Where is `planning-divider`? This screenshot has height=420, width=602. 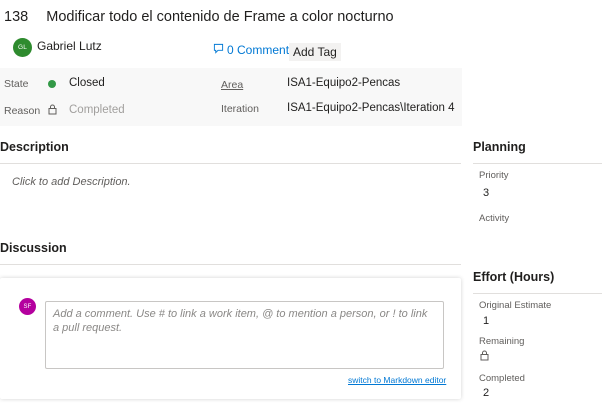
planning-divider is located at coordinates (537, 163).